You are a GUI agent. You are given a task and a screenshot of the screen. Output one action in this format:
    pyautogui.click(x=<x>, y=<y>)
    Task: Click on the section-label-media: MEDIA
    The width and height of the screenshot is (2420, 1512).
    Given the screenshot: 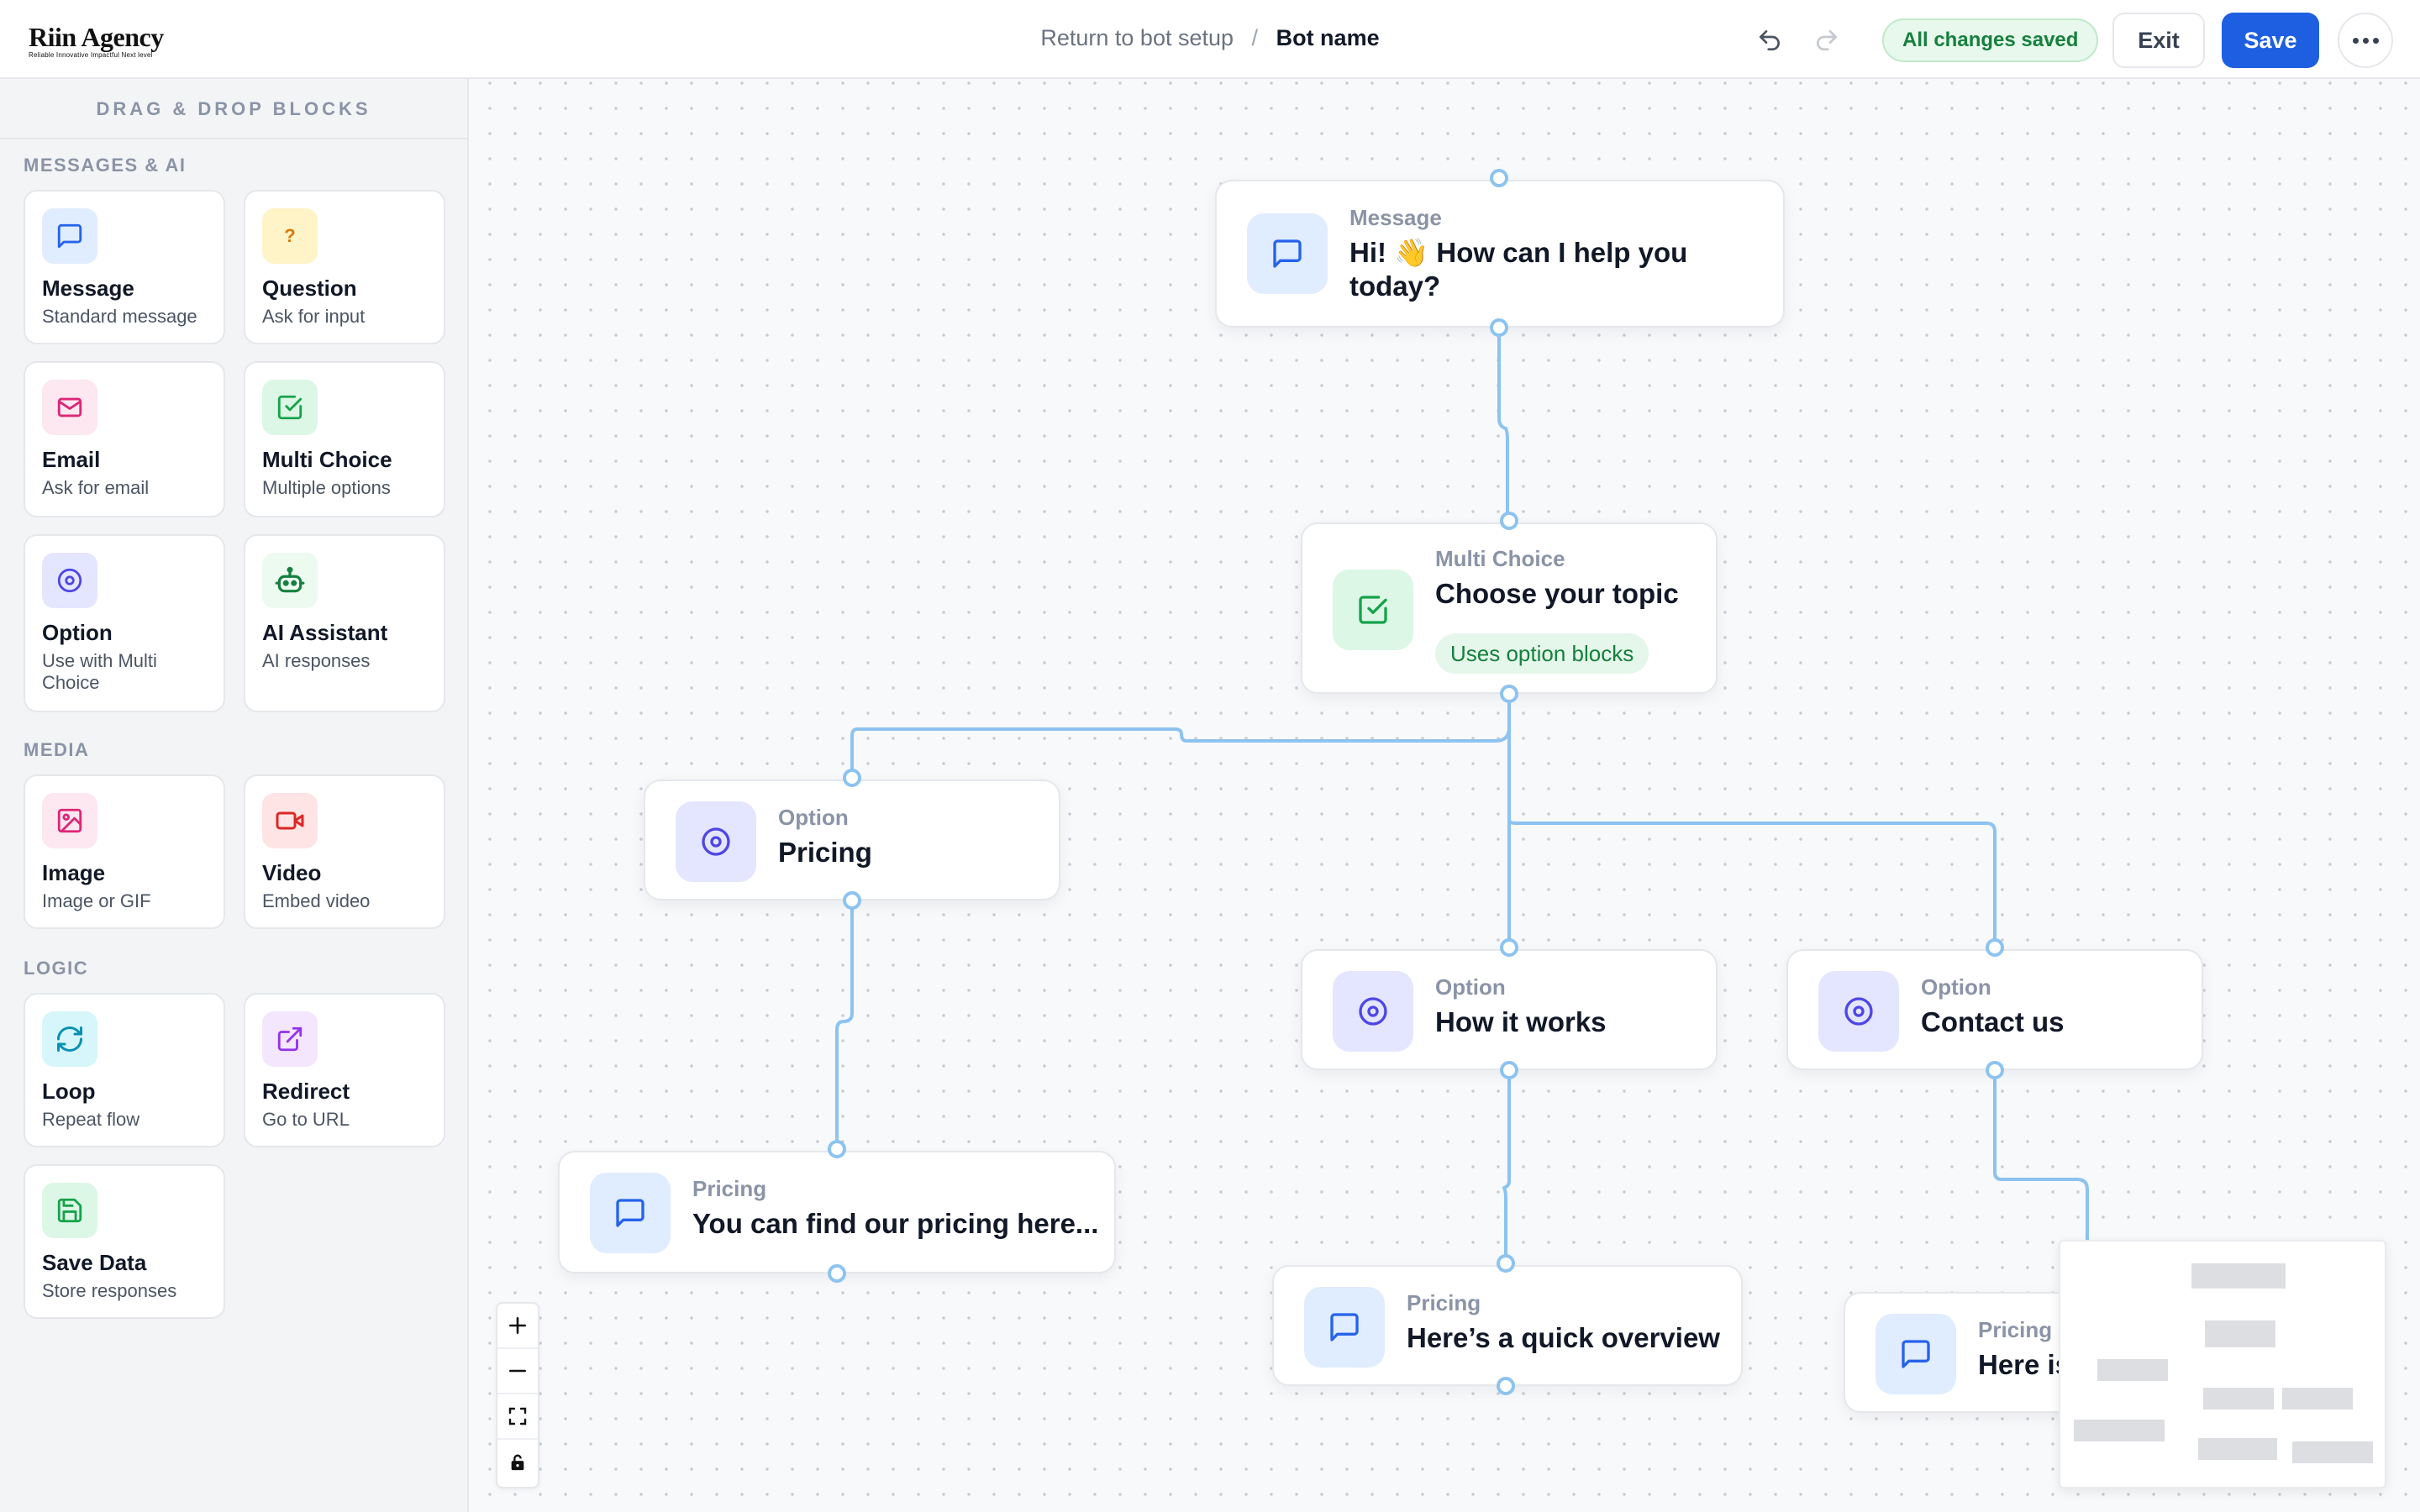 What is the action you would take?
    pyautogui.click(x=57, y=749)
    